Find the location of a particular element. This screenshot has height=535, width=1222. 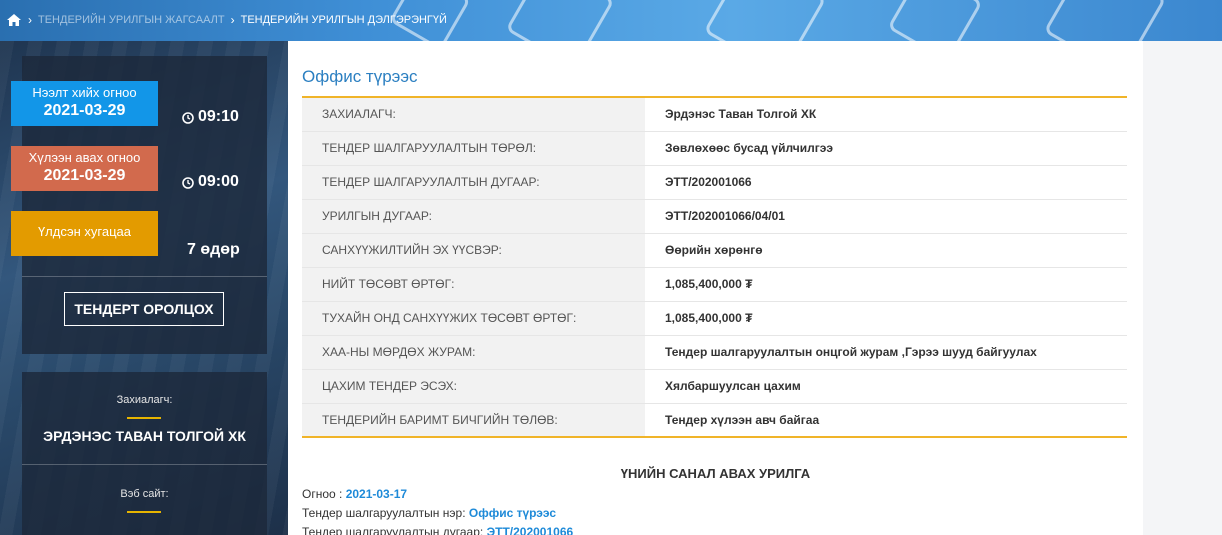

row-key: Цахим тендер эсэх: is located at coordinates (473, 386).